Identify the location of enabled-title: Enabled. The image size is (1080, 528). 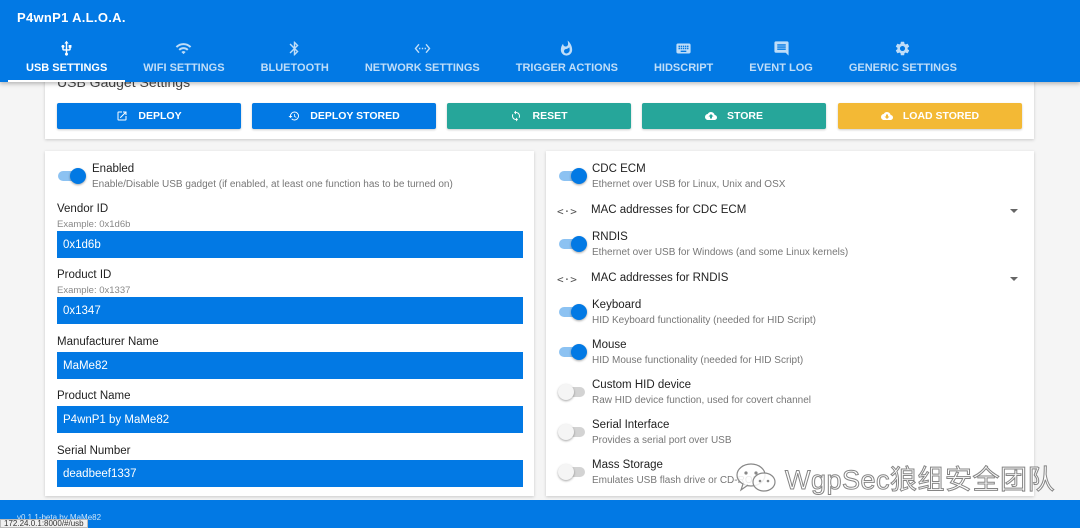
(113, 169).